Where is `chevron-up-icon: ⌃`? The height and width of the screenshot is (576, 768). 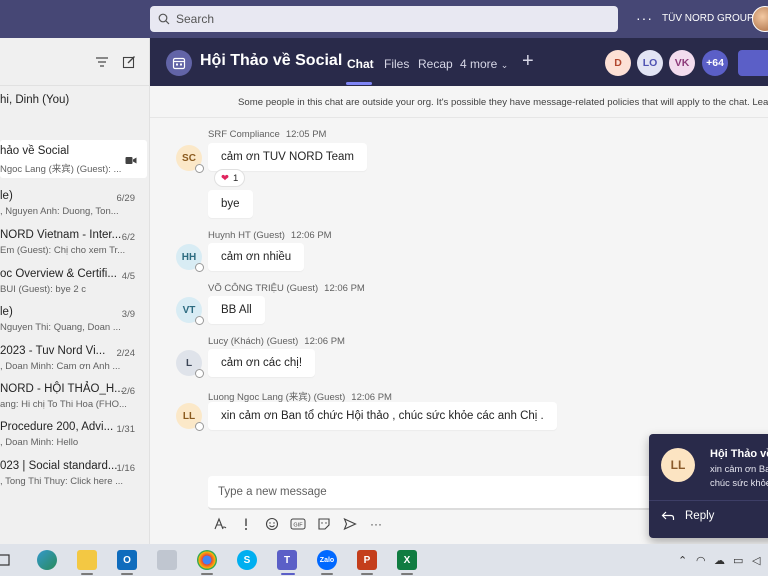 chevron-up-icon: ⌃ is located at coordinates (682, 560).